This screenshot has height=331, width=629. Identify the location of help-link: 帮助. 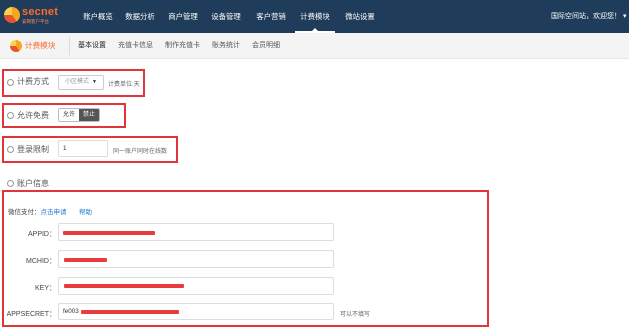
(85, 211).